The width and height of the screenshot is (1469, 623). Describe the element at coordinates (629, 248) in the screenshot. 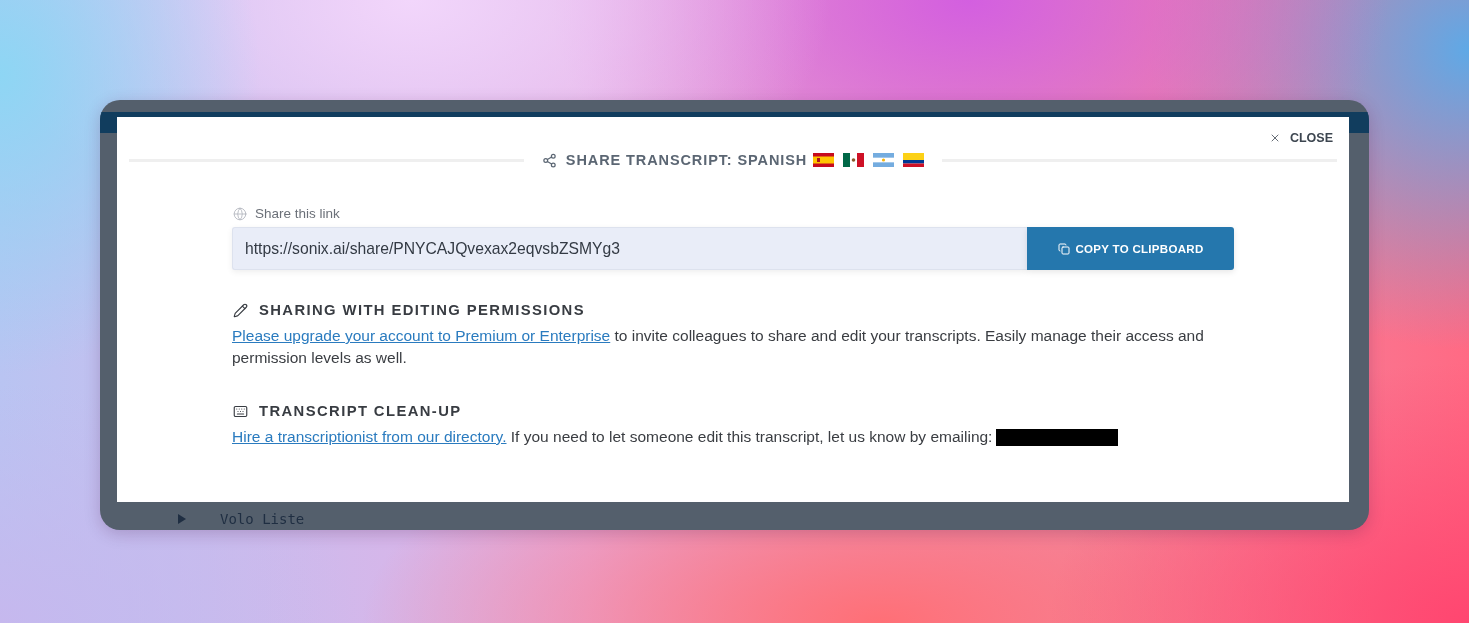

I see `link-field: https://sonix.ai/share/PNYCAJQvexax2eqvsbZSMYg3` at that location.